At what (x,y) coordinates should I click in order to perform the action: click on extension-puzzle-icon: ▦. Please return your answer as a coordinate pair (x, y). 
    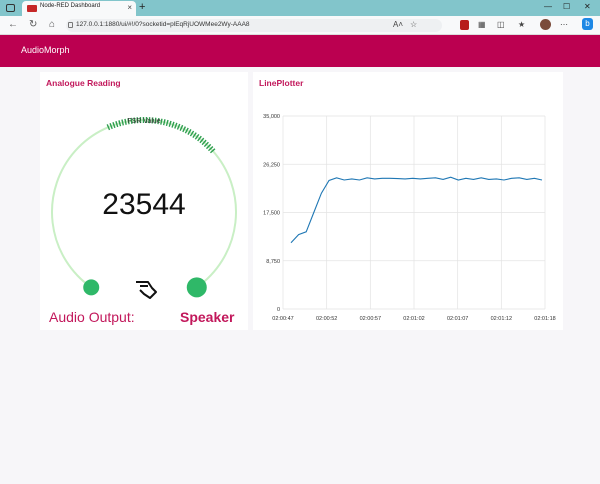
    Looking at the image, I should click on (482, 25).